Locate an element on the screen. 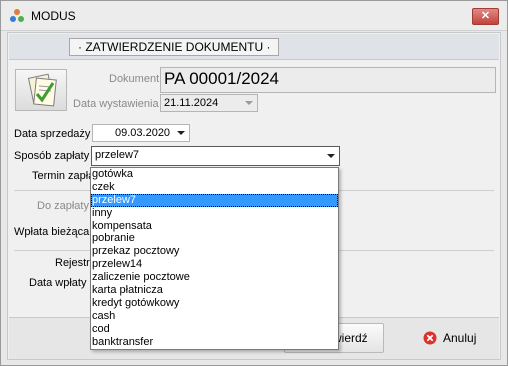  dropdown-option: zaliczenie pocztowe is located at coordinates (214, 277).